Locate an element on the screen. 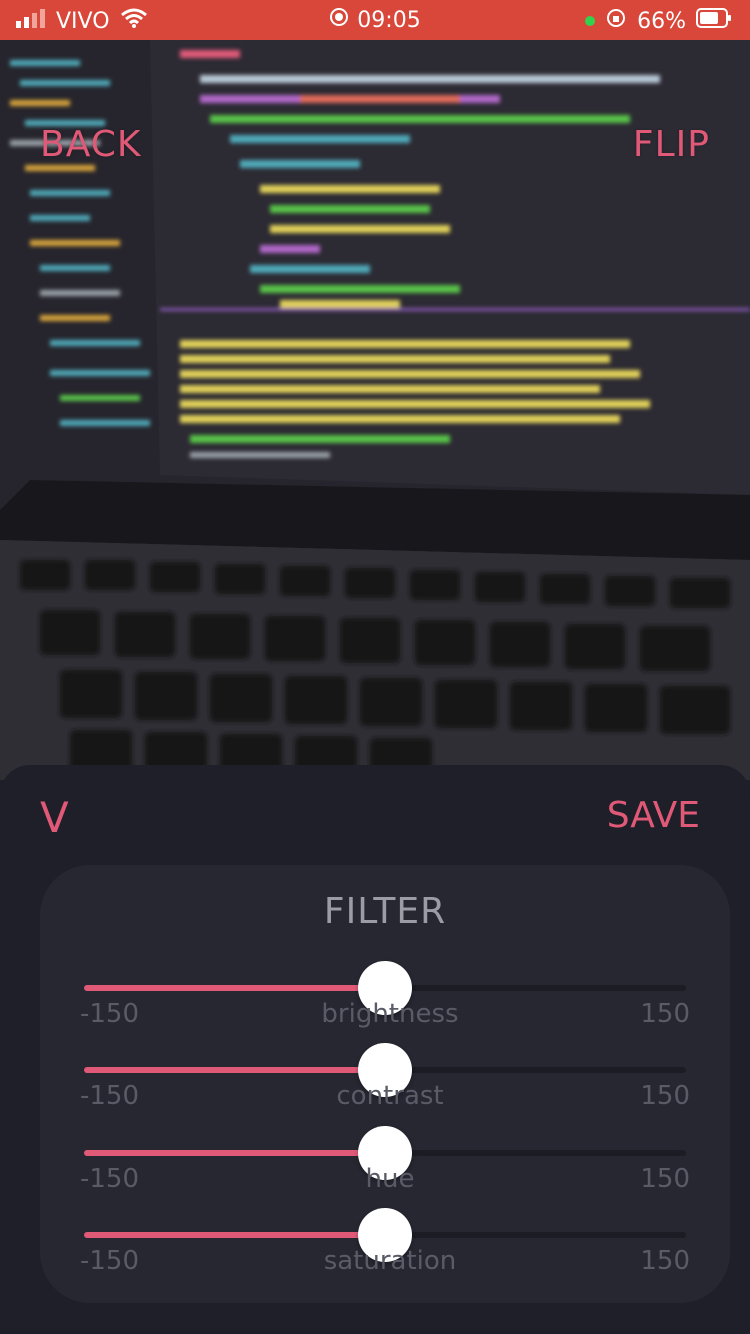  clock-label: 09:05 is located at coordinates (389, 20).